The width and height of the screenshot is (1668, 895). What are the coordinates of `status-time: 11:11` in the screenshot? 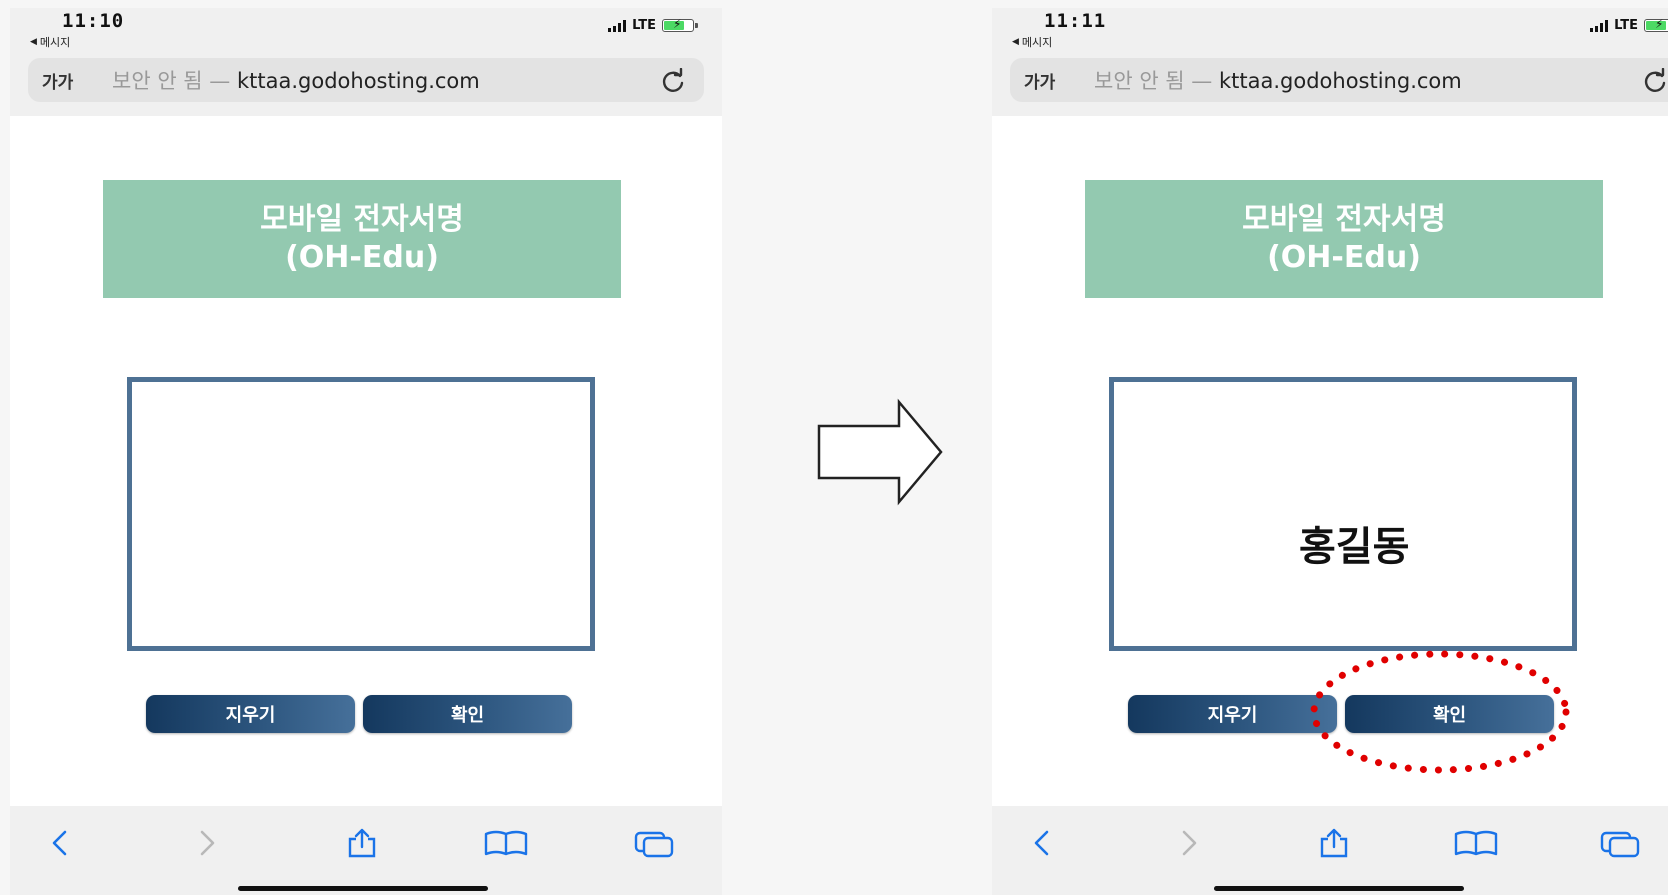 It's located at (1075, 21).